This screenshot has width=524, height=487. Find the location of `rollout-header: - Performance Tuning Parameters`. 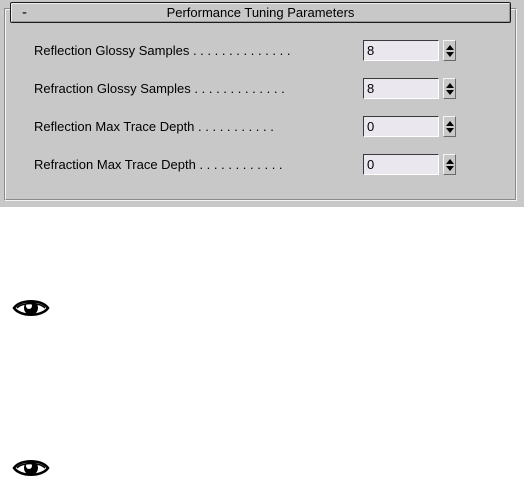

rollout-header: - Performance Tuning Parameters is located at coordinates (260, 12).